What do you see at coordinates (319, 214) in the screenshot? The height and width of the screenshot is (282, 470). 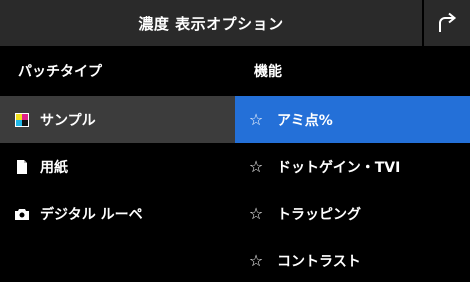 I see `function-label: トラッピング` at bounding box center [319, 214].